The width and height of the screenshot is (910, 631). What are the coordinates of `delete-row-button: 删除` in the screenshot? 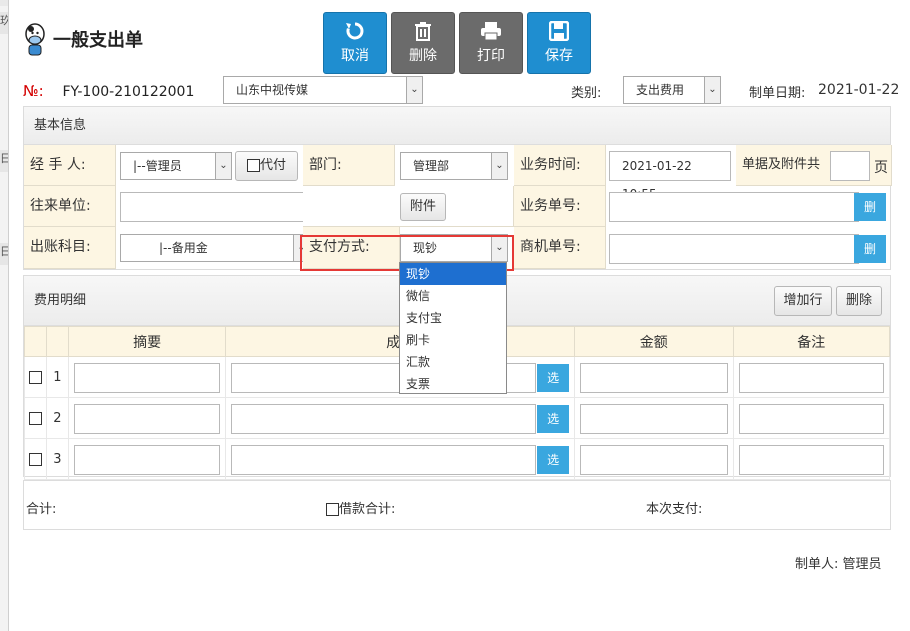 It's located at (859, 301).